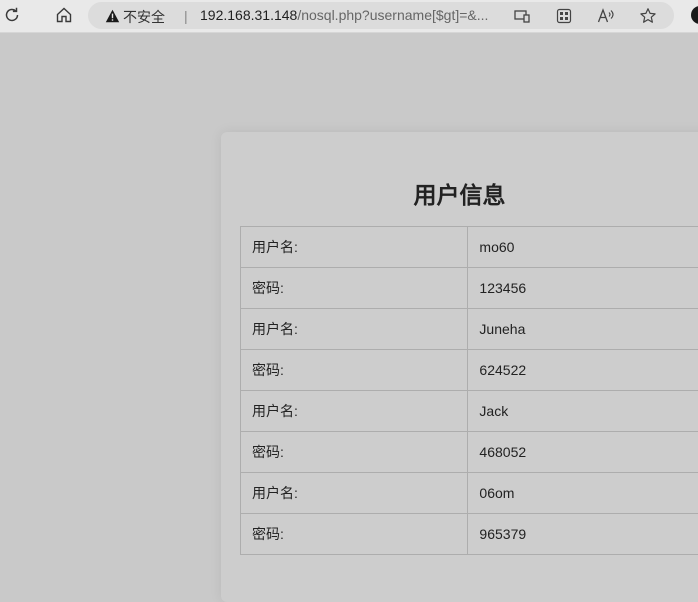  I want to click on table-row: 用户名:Juneha, so click(469, 329).